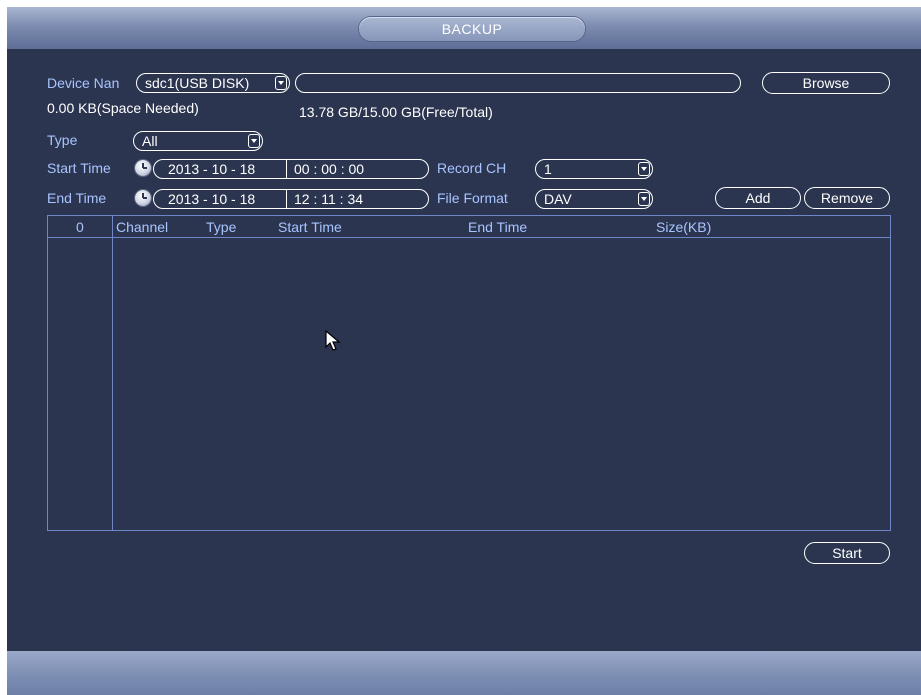 The height and width of the screenshot is (695, 921). Describe the element at coordinates (211, 169) in the screenshot. I see `start-date-value: 2013 - 10 - 18` at that location.